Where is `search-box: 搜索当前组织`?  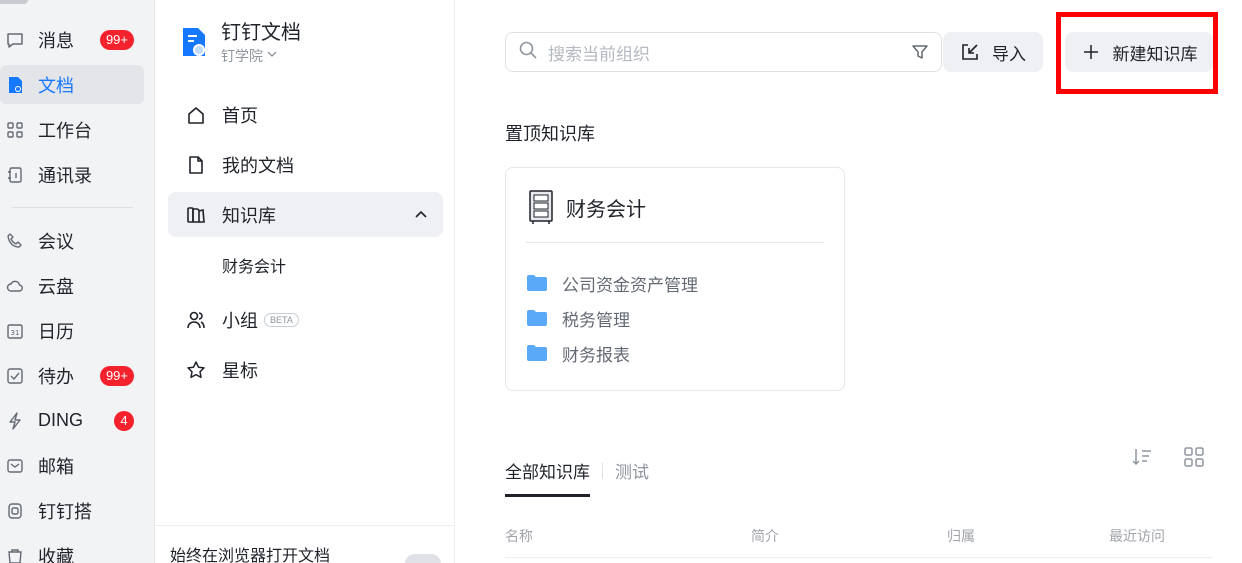
search-box: 搜索当前组织 is located at coordinates (723, 52).